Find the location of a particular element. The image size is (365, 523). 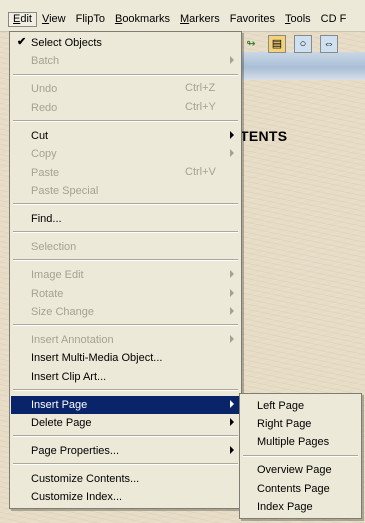

menu-item-insert-page: Insert Page is located at coordinates (125, 405).